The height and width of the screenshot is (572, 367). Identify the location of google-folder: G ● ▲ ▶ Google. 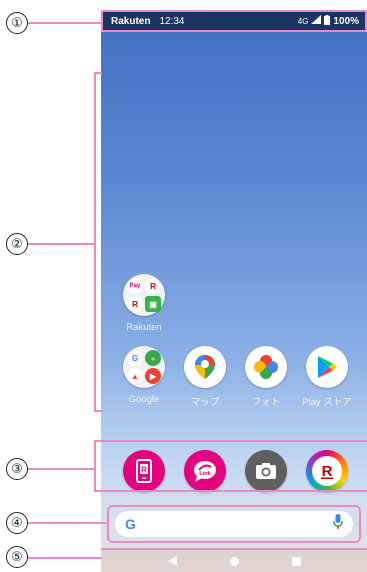
(144, 375).